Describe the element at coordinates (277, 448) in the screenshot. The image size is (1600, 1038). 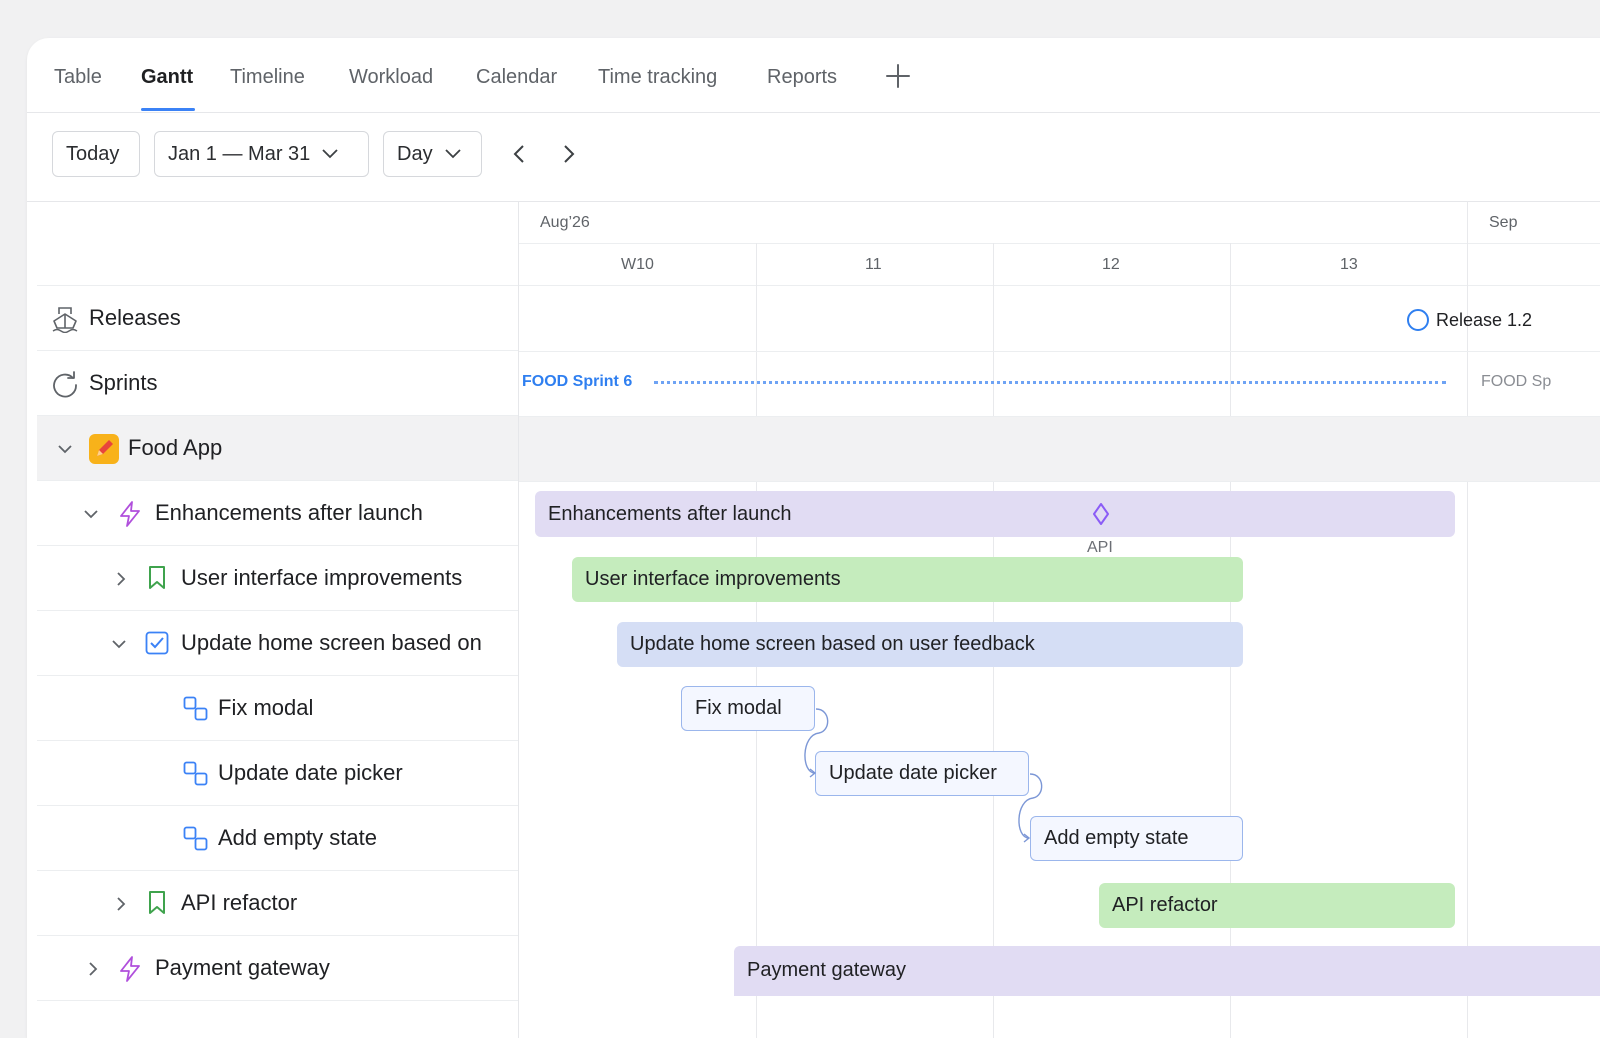
I see `project-row: Food App` at that location.